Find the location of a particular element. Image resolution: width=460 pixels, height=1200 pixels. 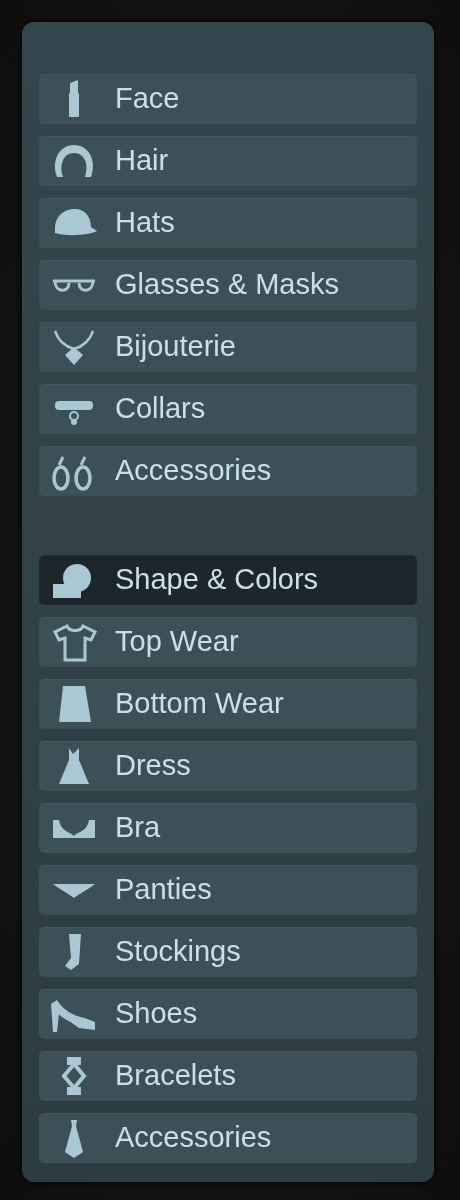

stocking-icon is located at coordinates (73, 952).